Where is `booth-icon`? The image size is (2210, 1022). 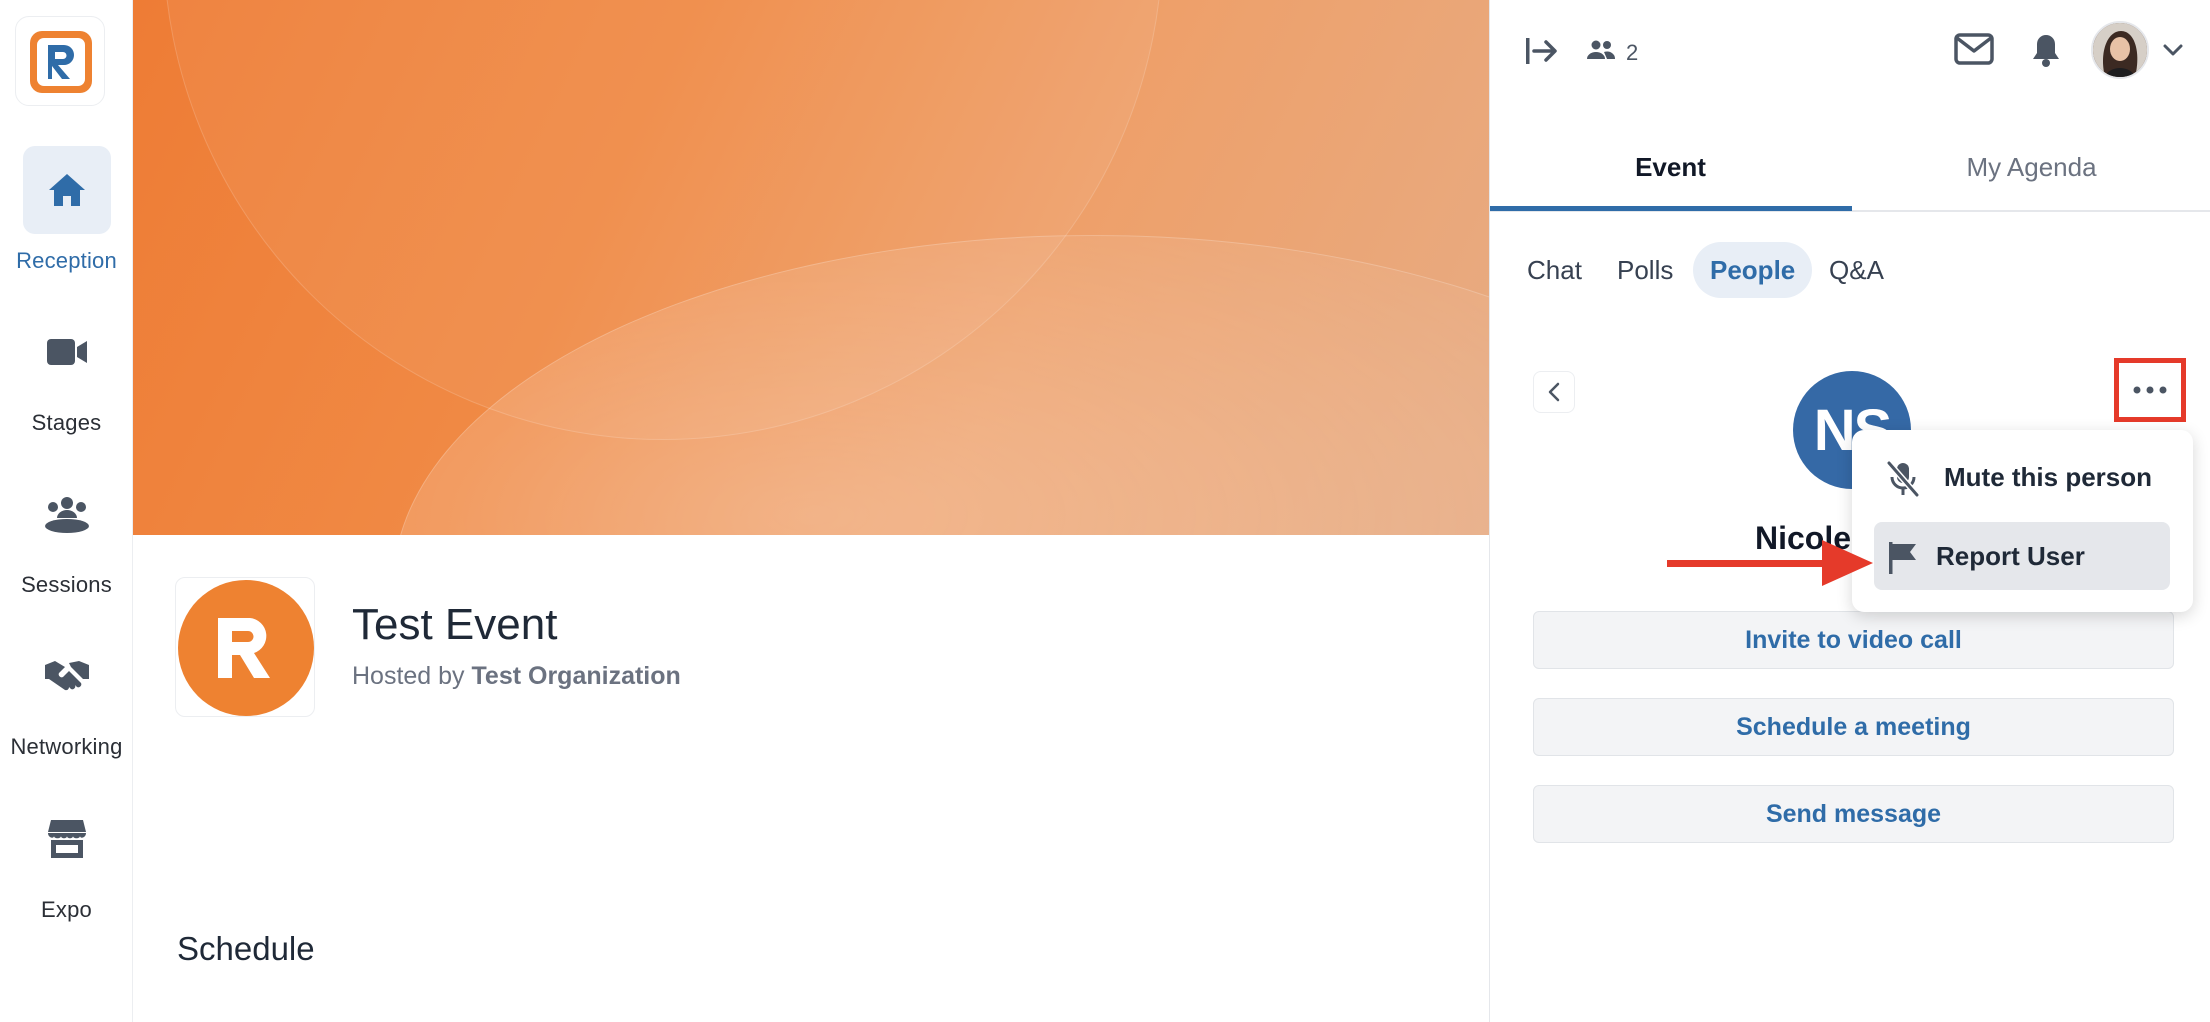 booth-icon is located at coordinates (66, 839).